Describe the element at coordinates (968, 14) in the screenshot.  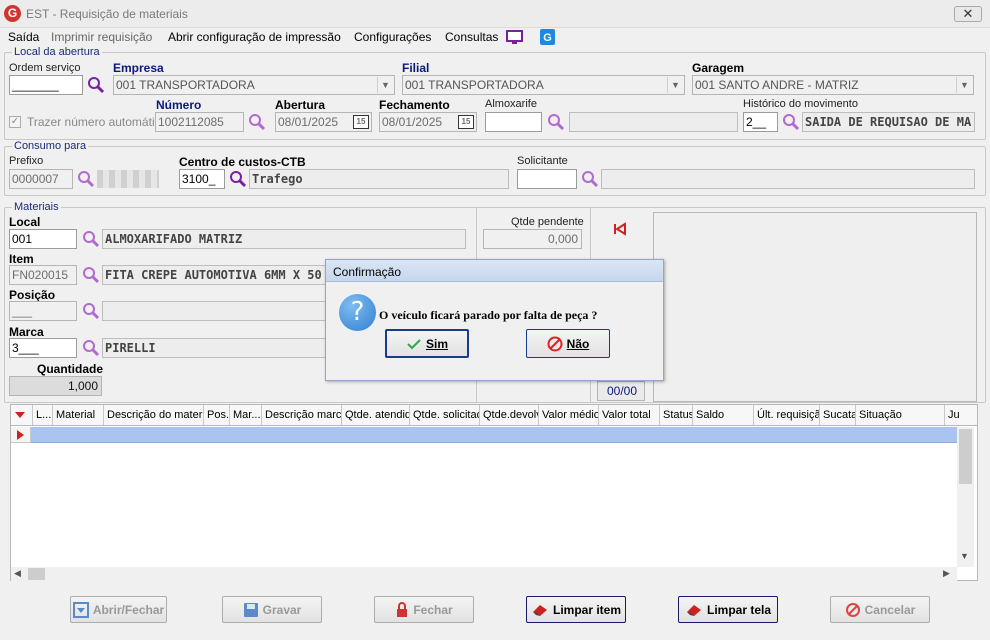
I see `close-button: ✕` at that location.